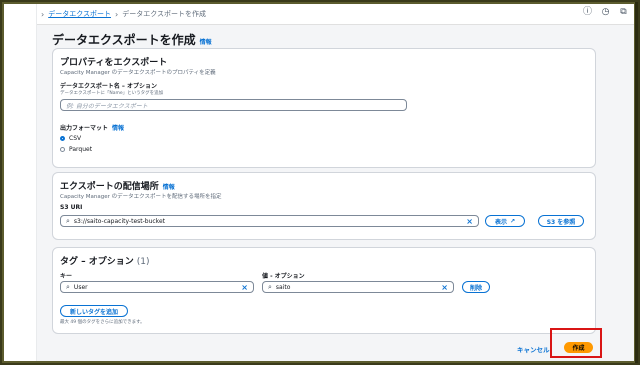 Image resolution: width=640 pixels, height=365 pixels. I want to click on tag-value-value: saito, so click(283, 287).